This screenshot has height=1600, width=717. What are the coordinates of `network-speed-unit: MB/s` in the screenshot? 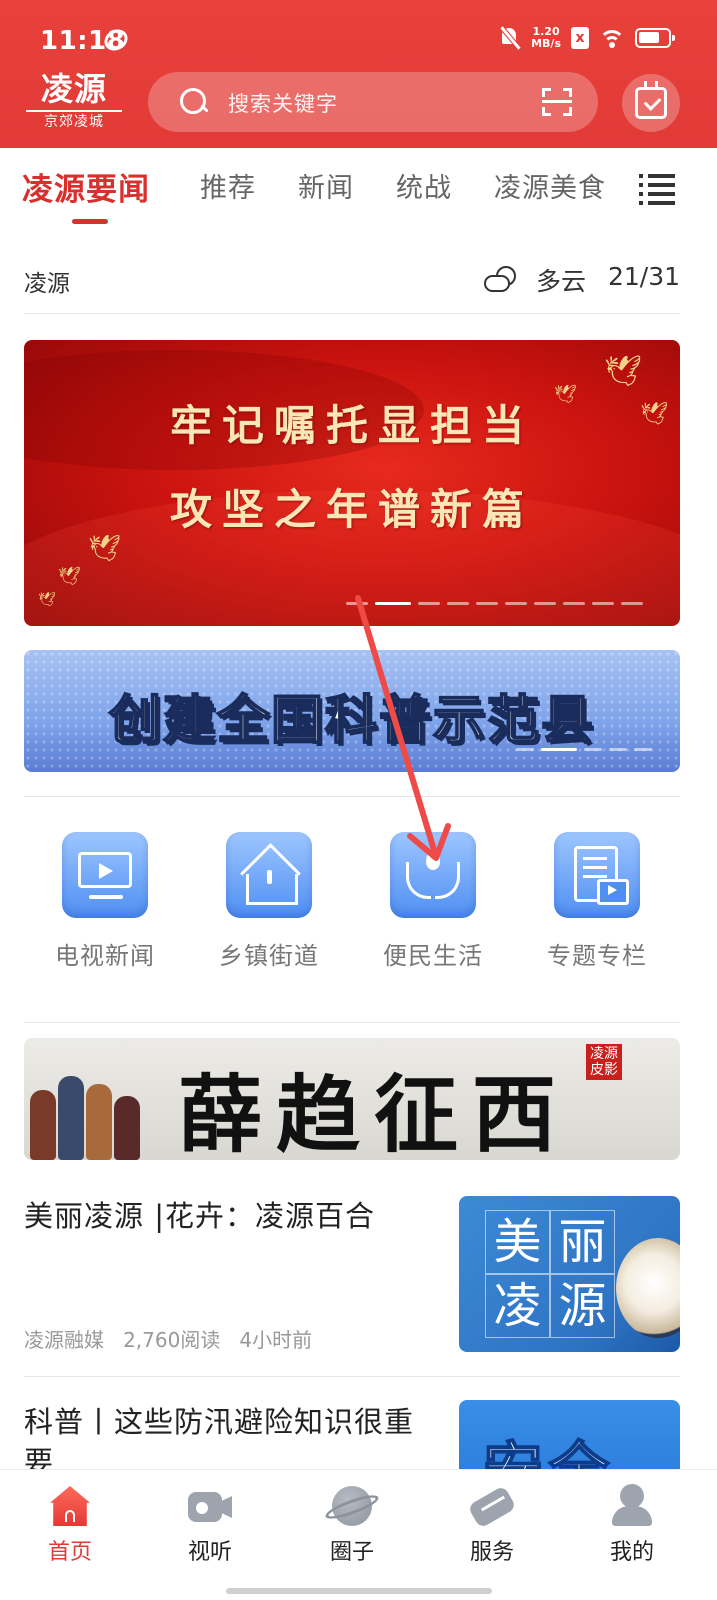 It's located at (546, 43).